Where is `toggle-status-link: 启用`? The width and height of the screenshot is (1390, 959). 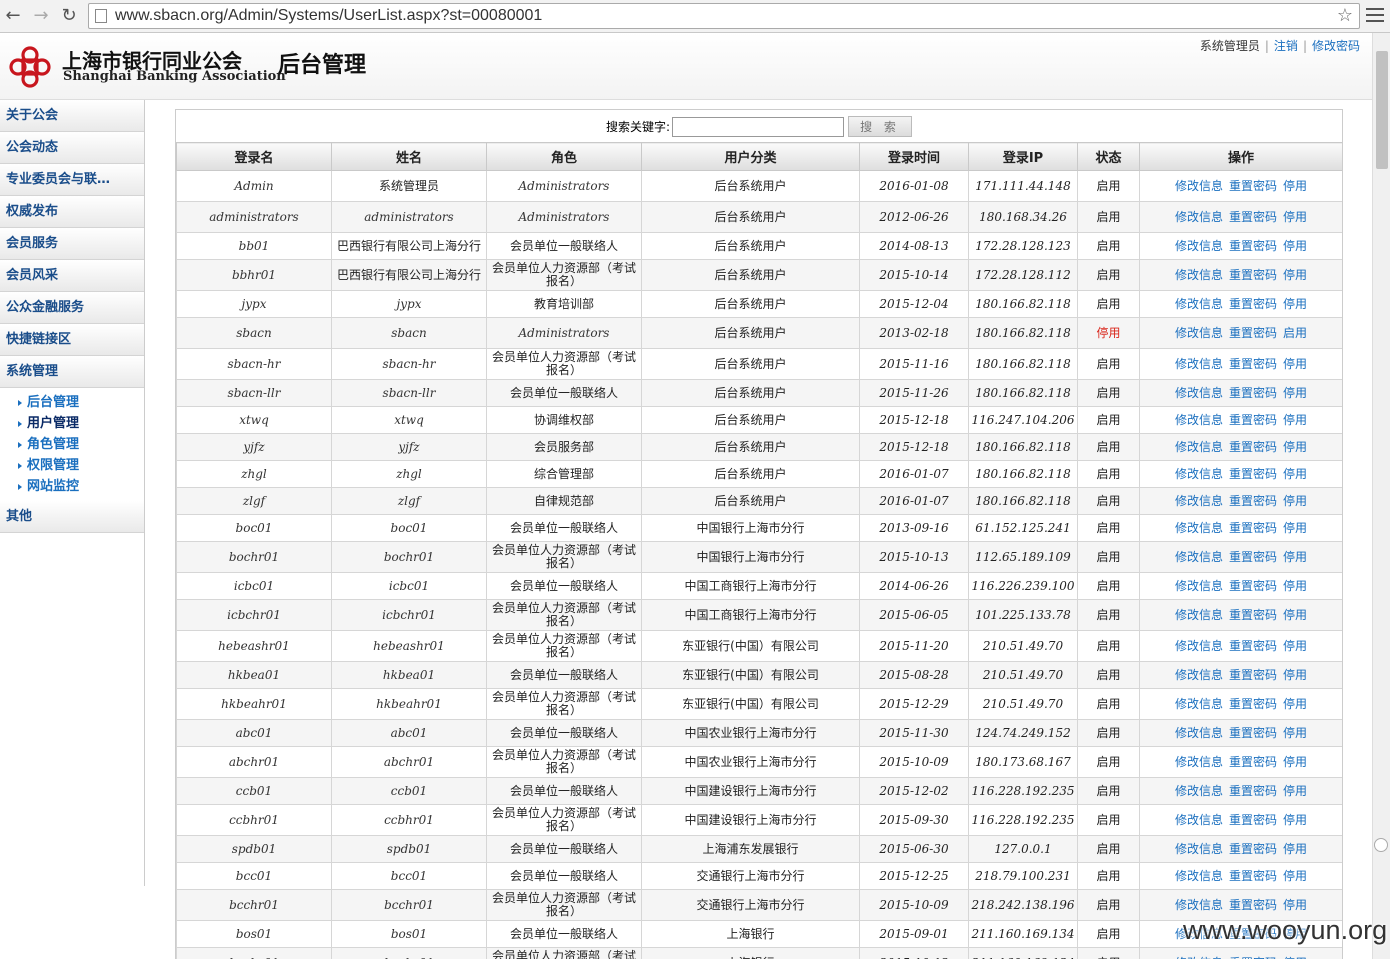 toggle-status-link: 启用 is located at coordinates (1295, 333).